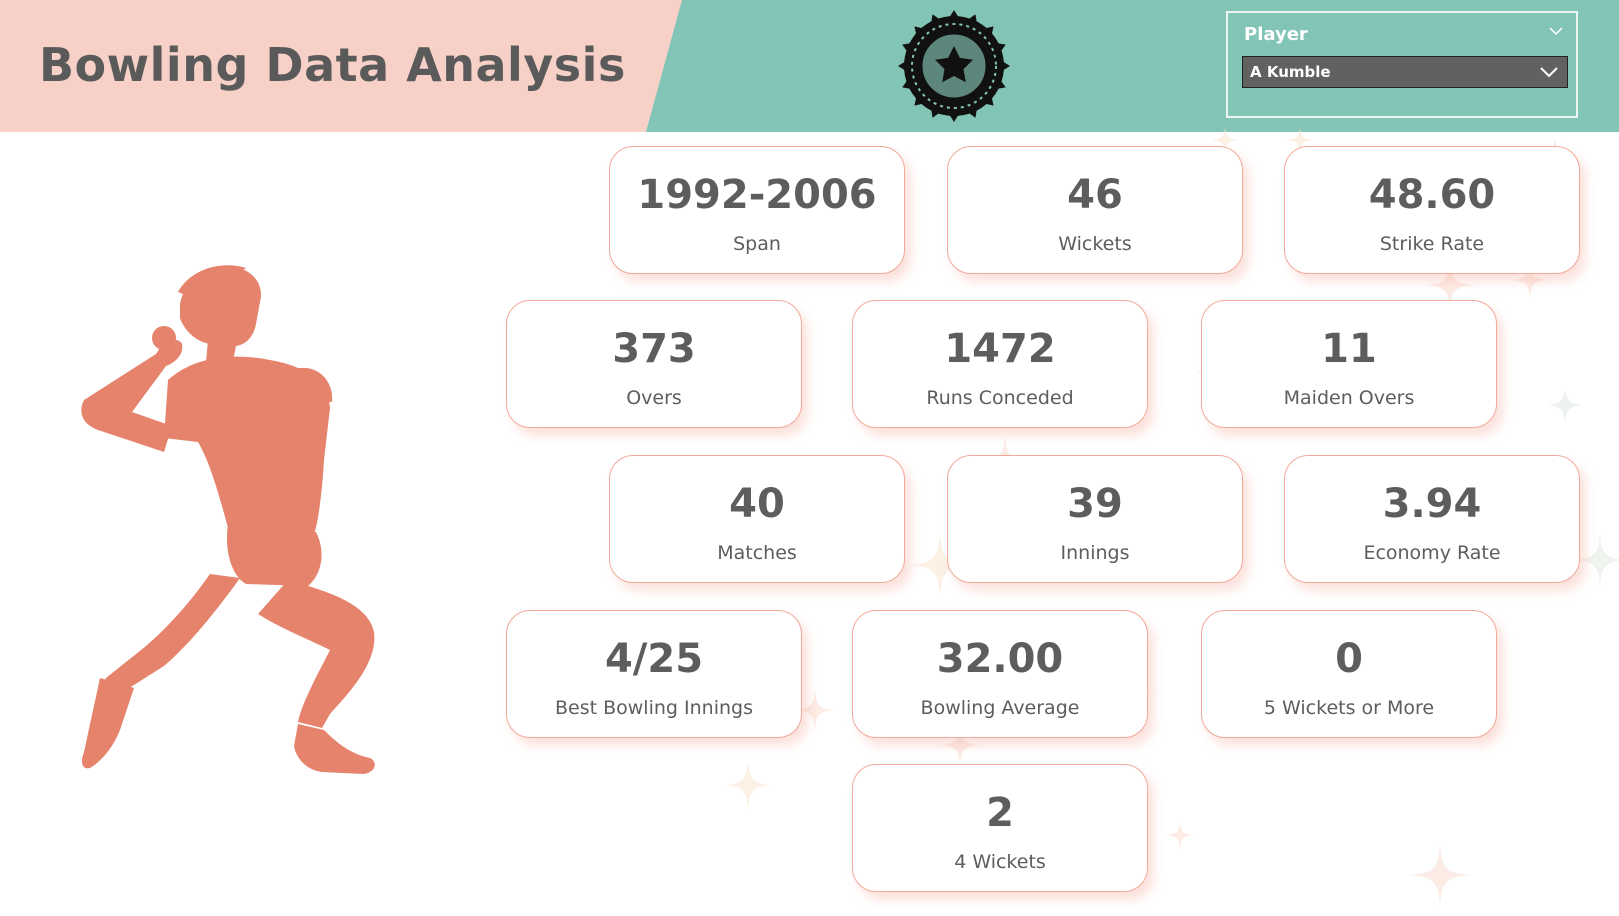 This screenshot has width=1619, height=916. I want to click on kpi-card-overs: 373 Overs, so click(654, 364).